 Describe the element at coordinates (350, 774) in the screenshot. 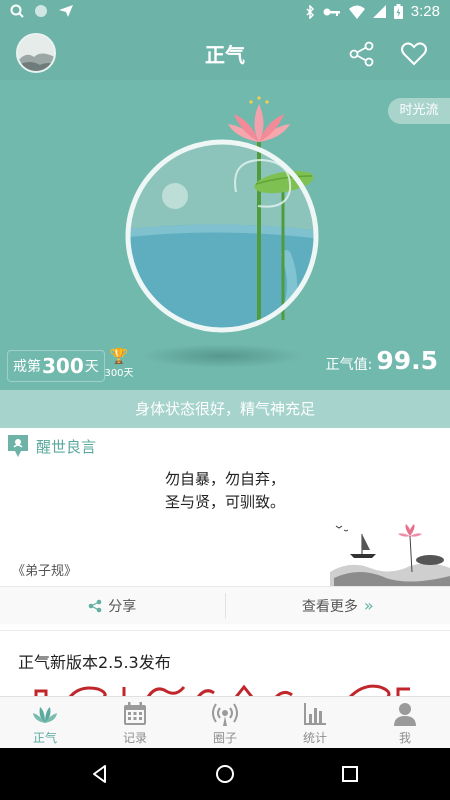

I see `recents-icon` at that location.